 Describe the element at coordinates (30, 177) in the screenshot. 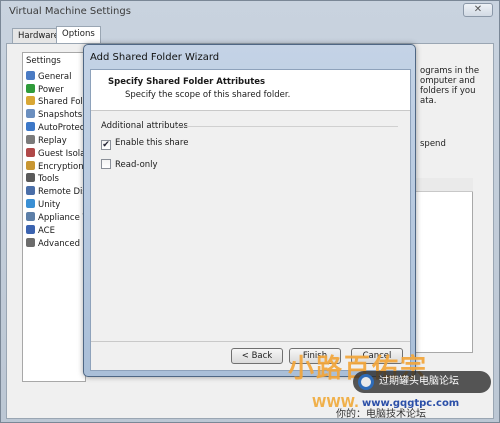

I see `tools-icon` at that location.